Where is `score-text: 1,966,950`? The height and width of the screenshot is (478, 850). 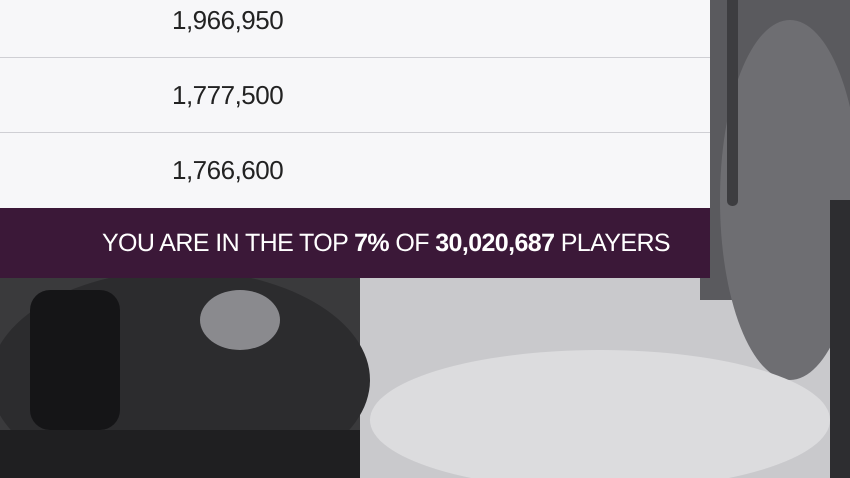
score-text: 1,966,950 is located at coordinates (228, 20).